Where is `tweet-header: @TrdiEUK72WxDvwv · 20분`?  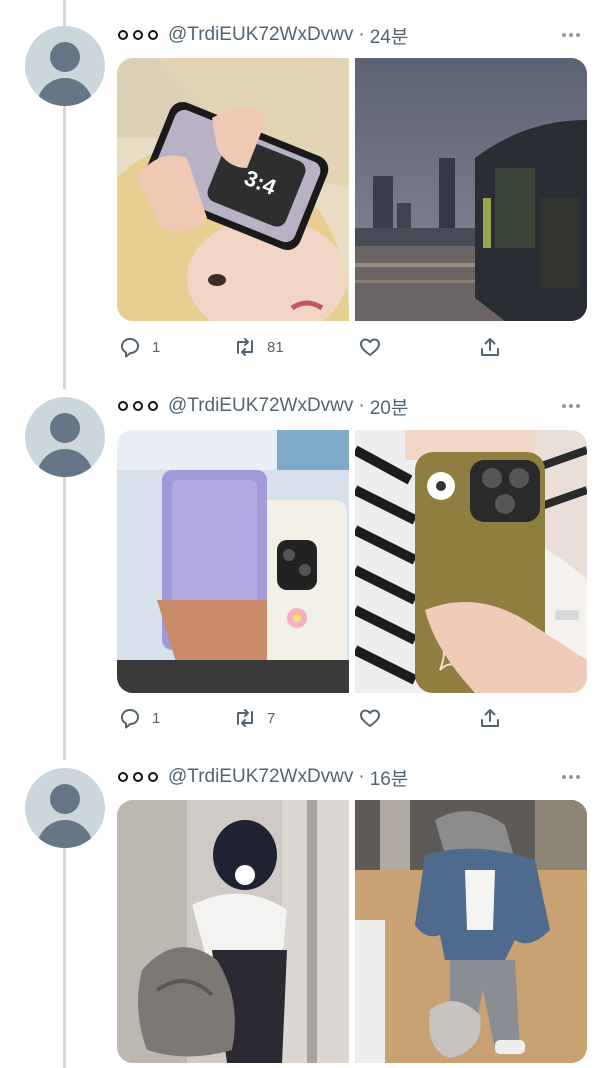
tweet-header: @TrdiEUK72WxDvwv · 20분 is located at coordinates (263, 406).